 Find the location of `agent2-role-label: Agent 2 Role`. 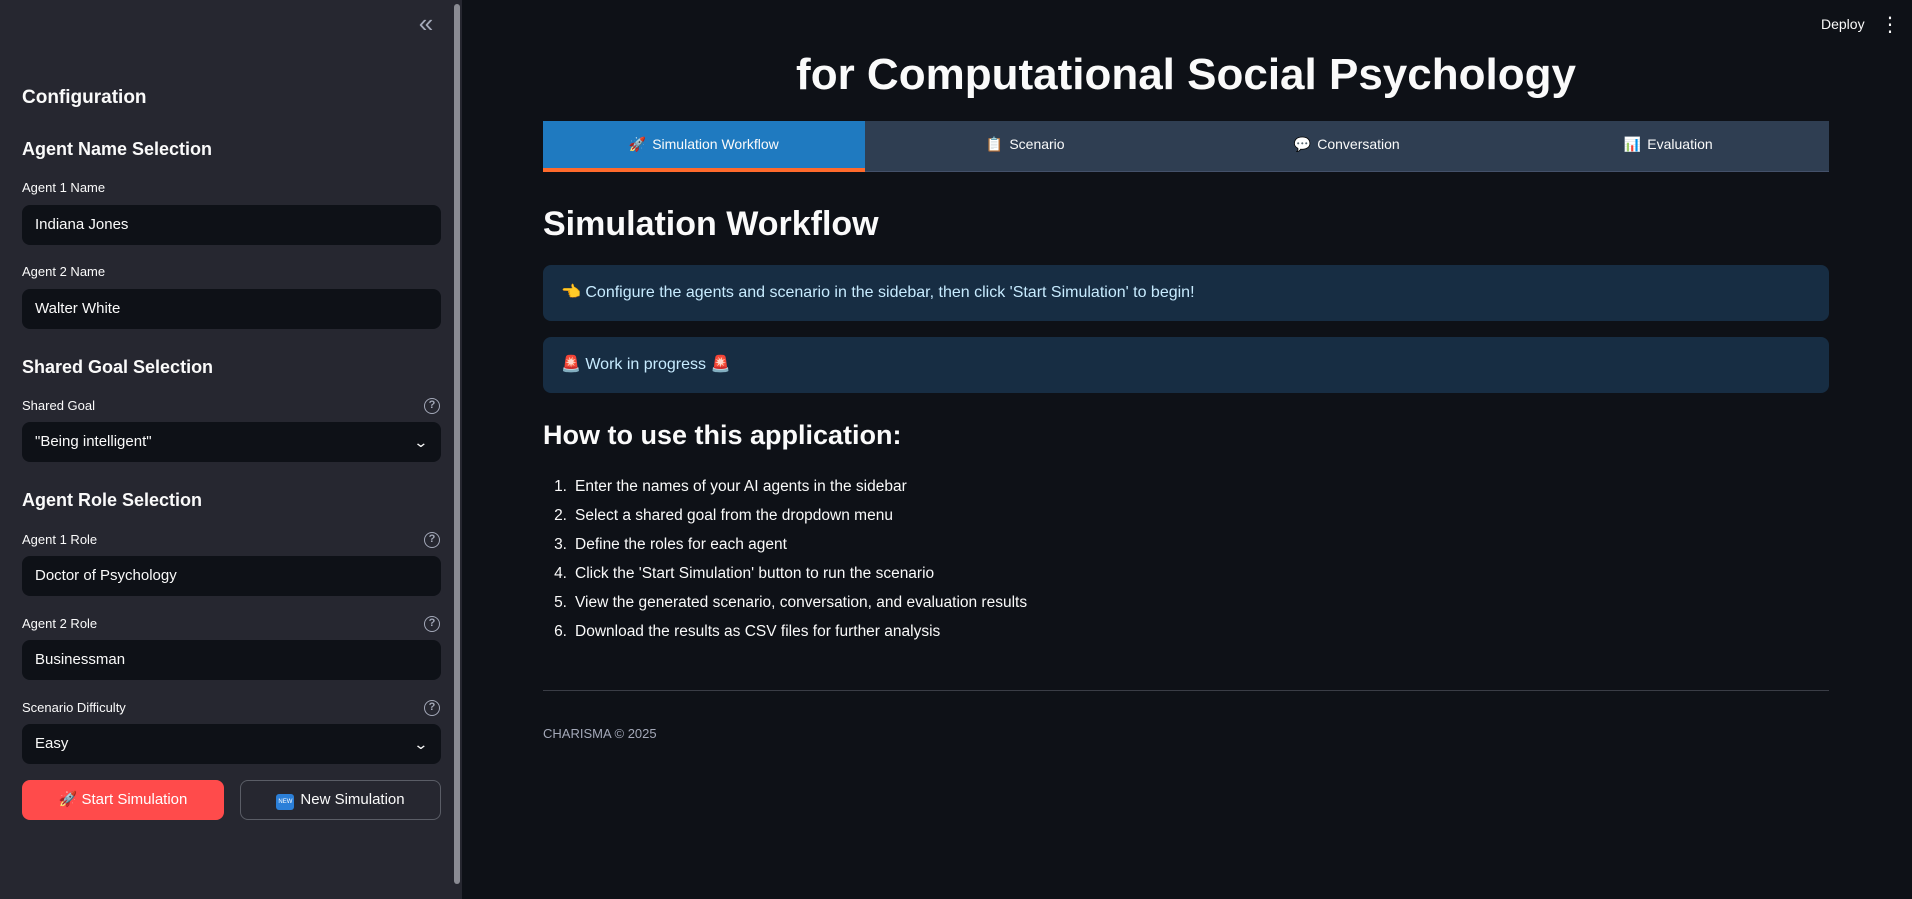

agent2-role-label: Agent 2 Role is located at coordinates (60, 623).